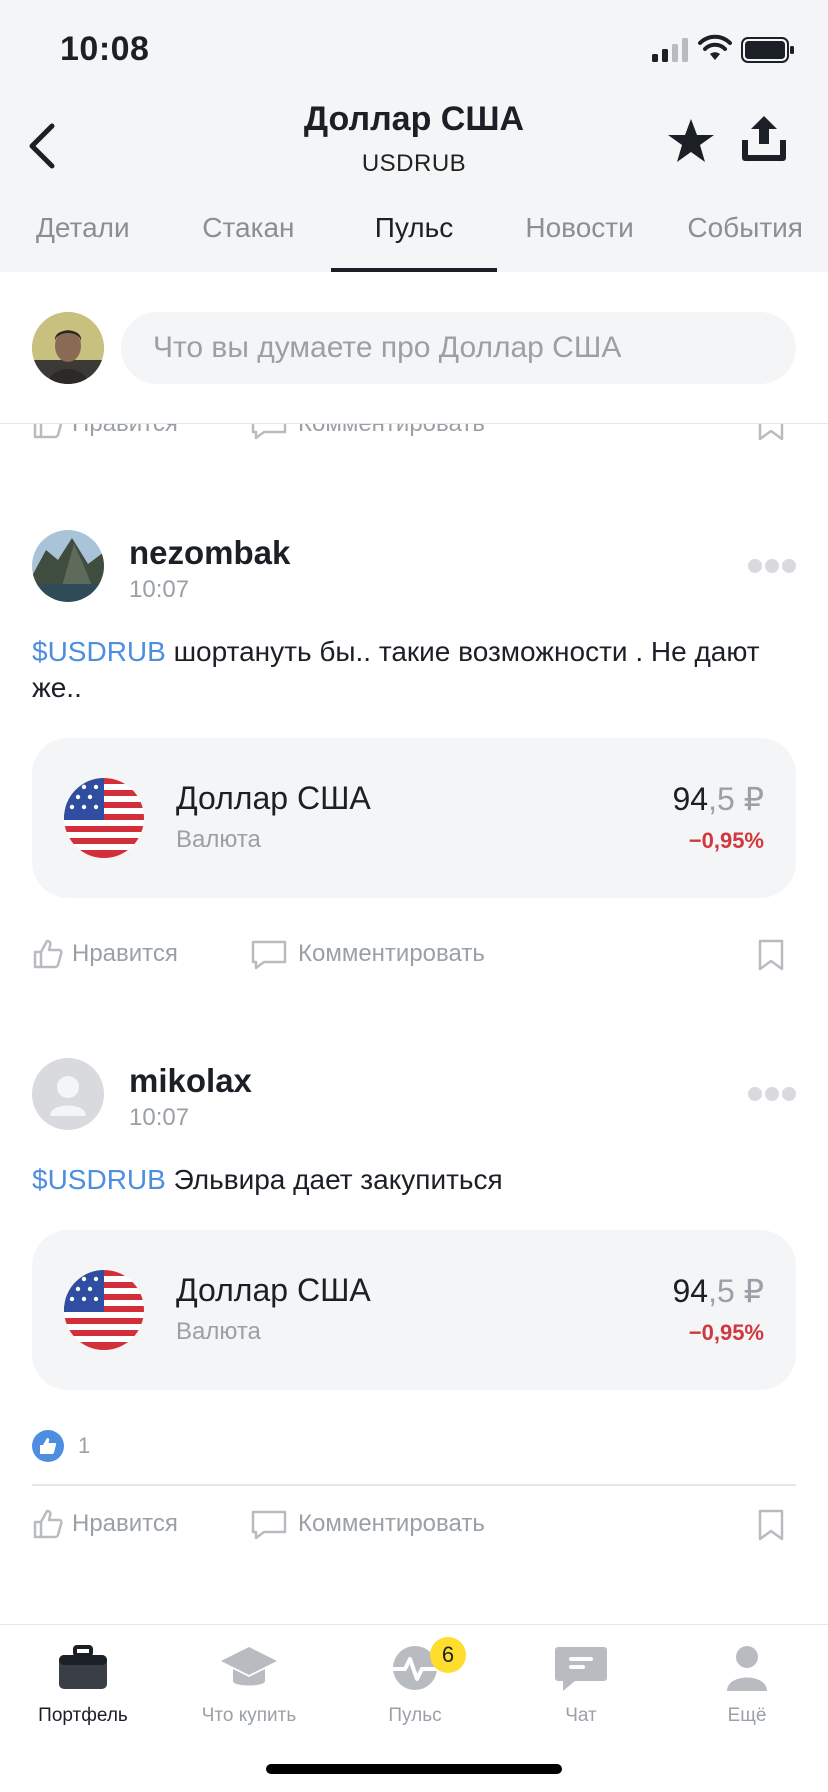 This screenshot has width=828, height=1792. Describe the element at coordinates (767, 50) in the screenshot. I see `battery-icon` at that location.